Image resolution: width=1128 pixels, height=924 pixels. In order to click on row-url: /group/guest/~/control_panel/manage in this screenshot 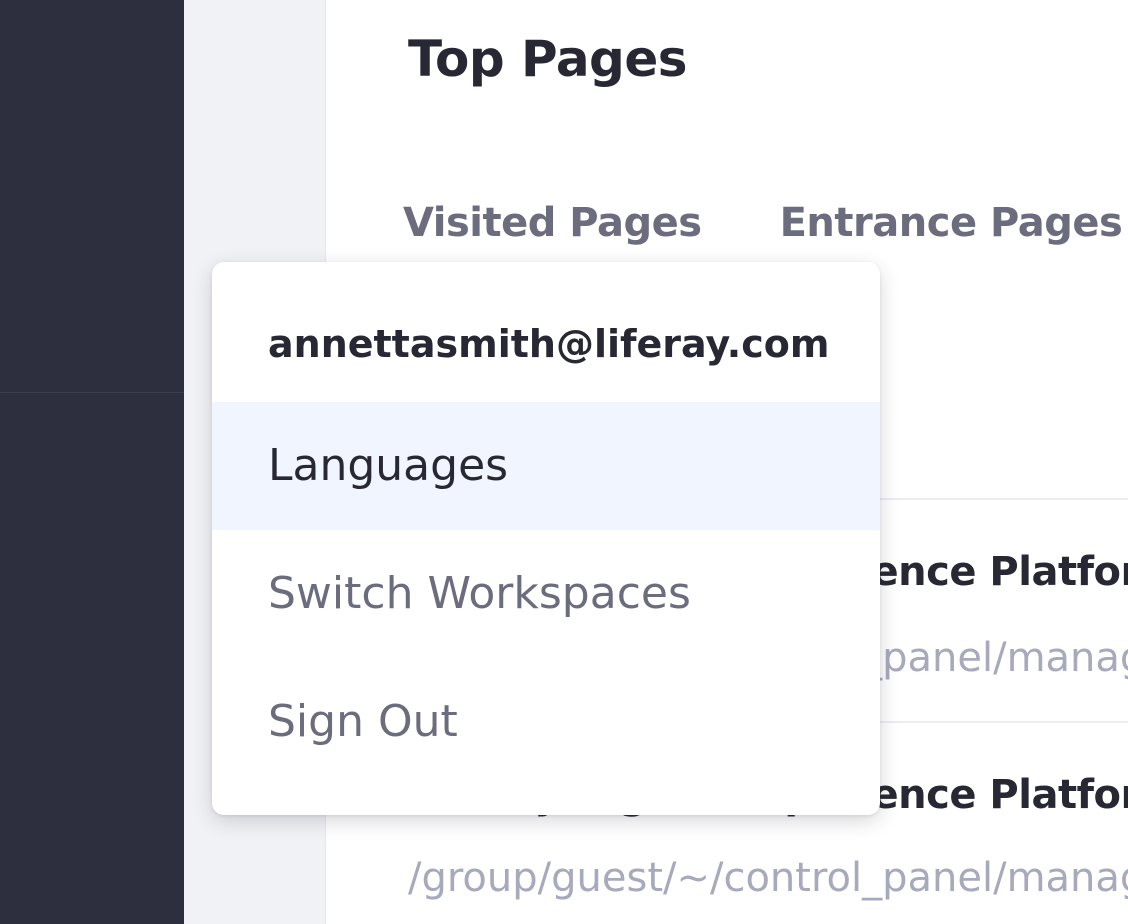, I will do `click(768, 878)`.